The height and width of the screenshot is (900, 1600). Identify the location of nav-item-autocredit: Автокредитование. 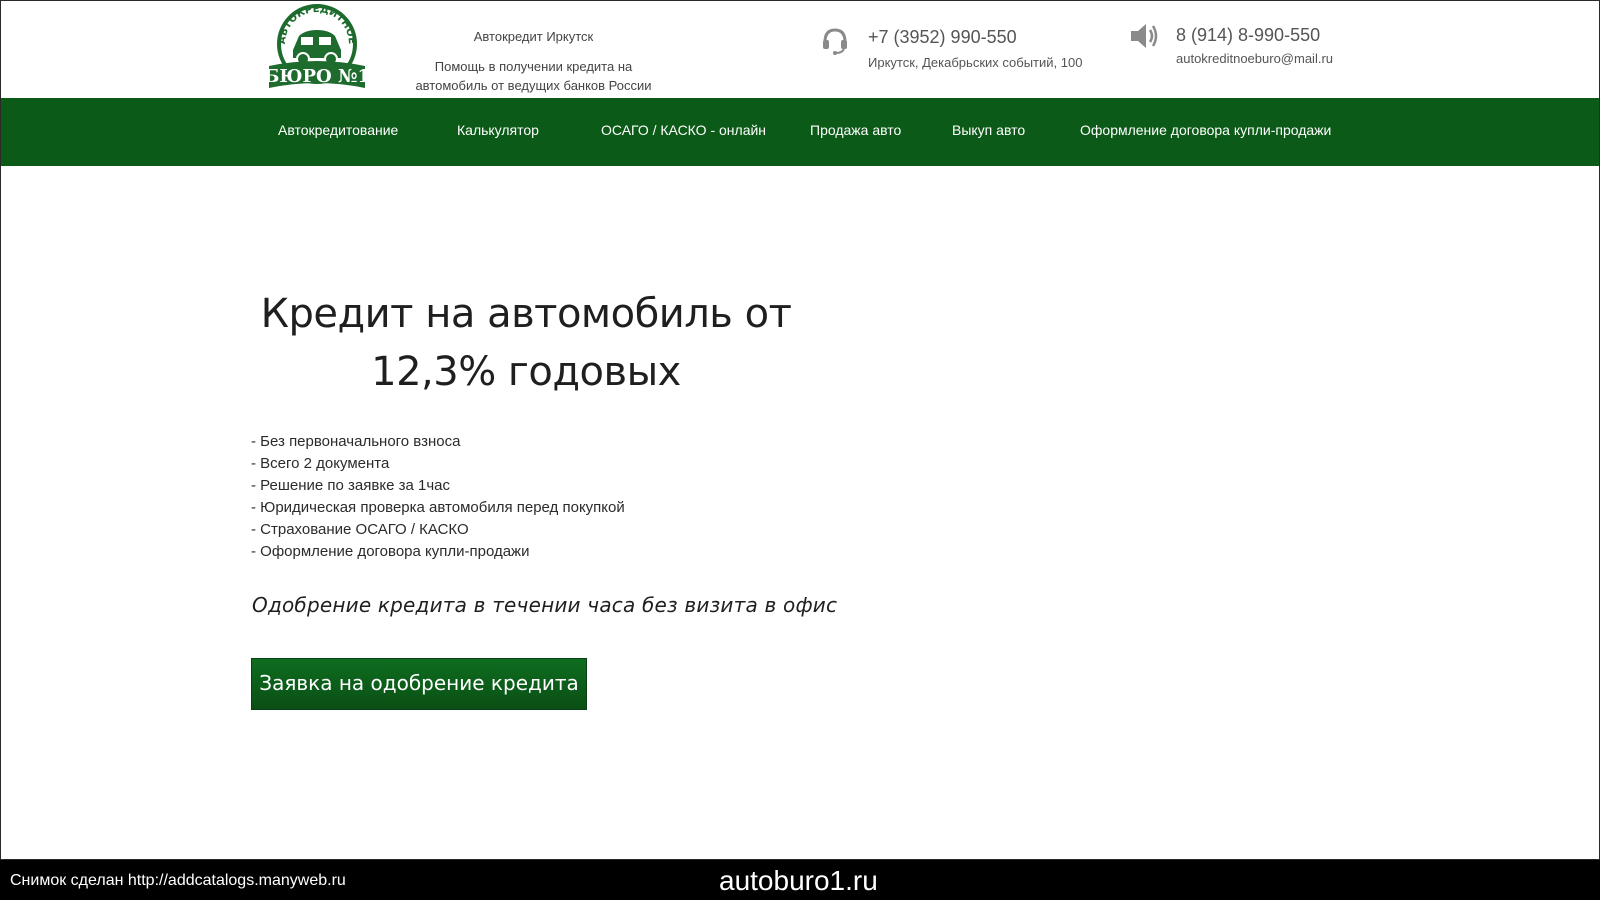
(338, 130).